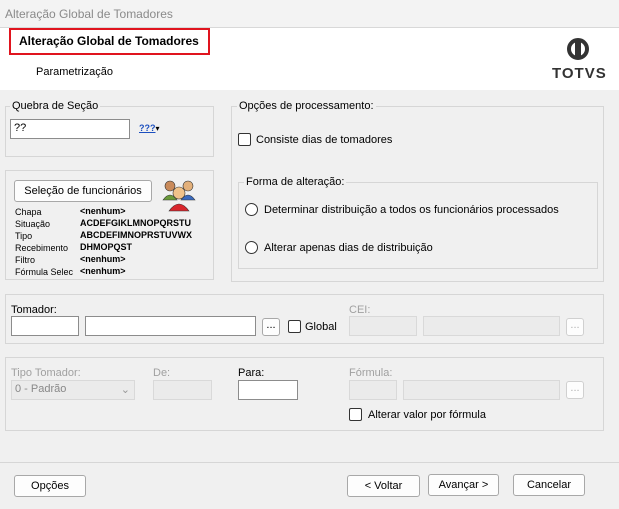  What do you see at coordinates (549, 485) in the screenshot?
I see `cancelar-button: Cancelar` at bounding box center [549, 485].